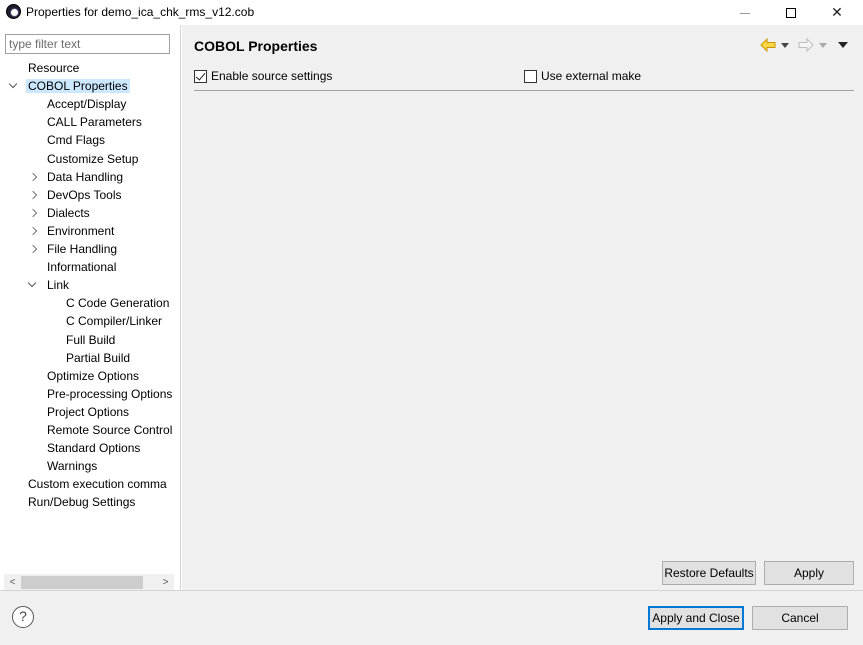 Image resolution: width=863 pixels, height=645 pixels. I want to click on tree-item: Project Options, so click(88, 412).